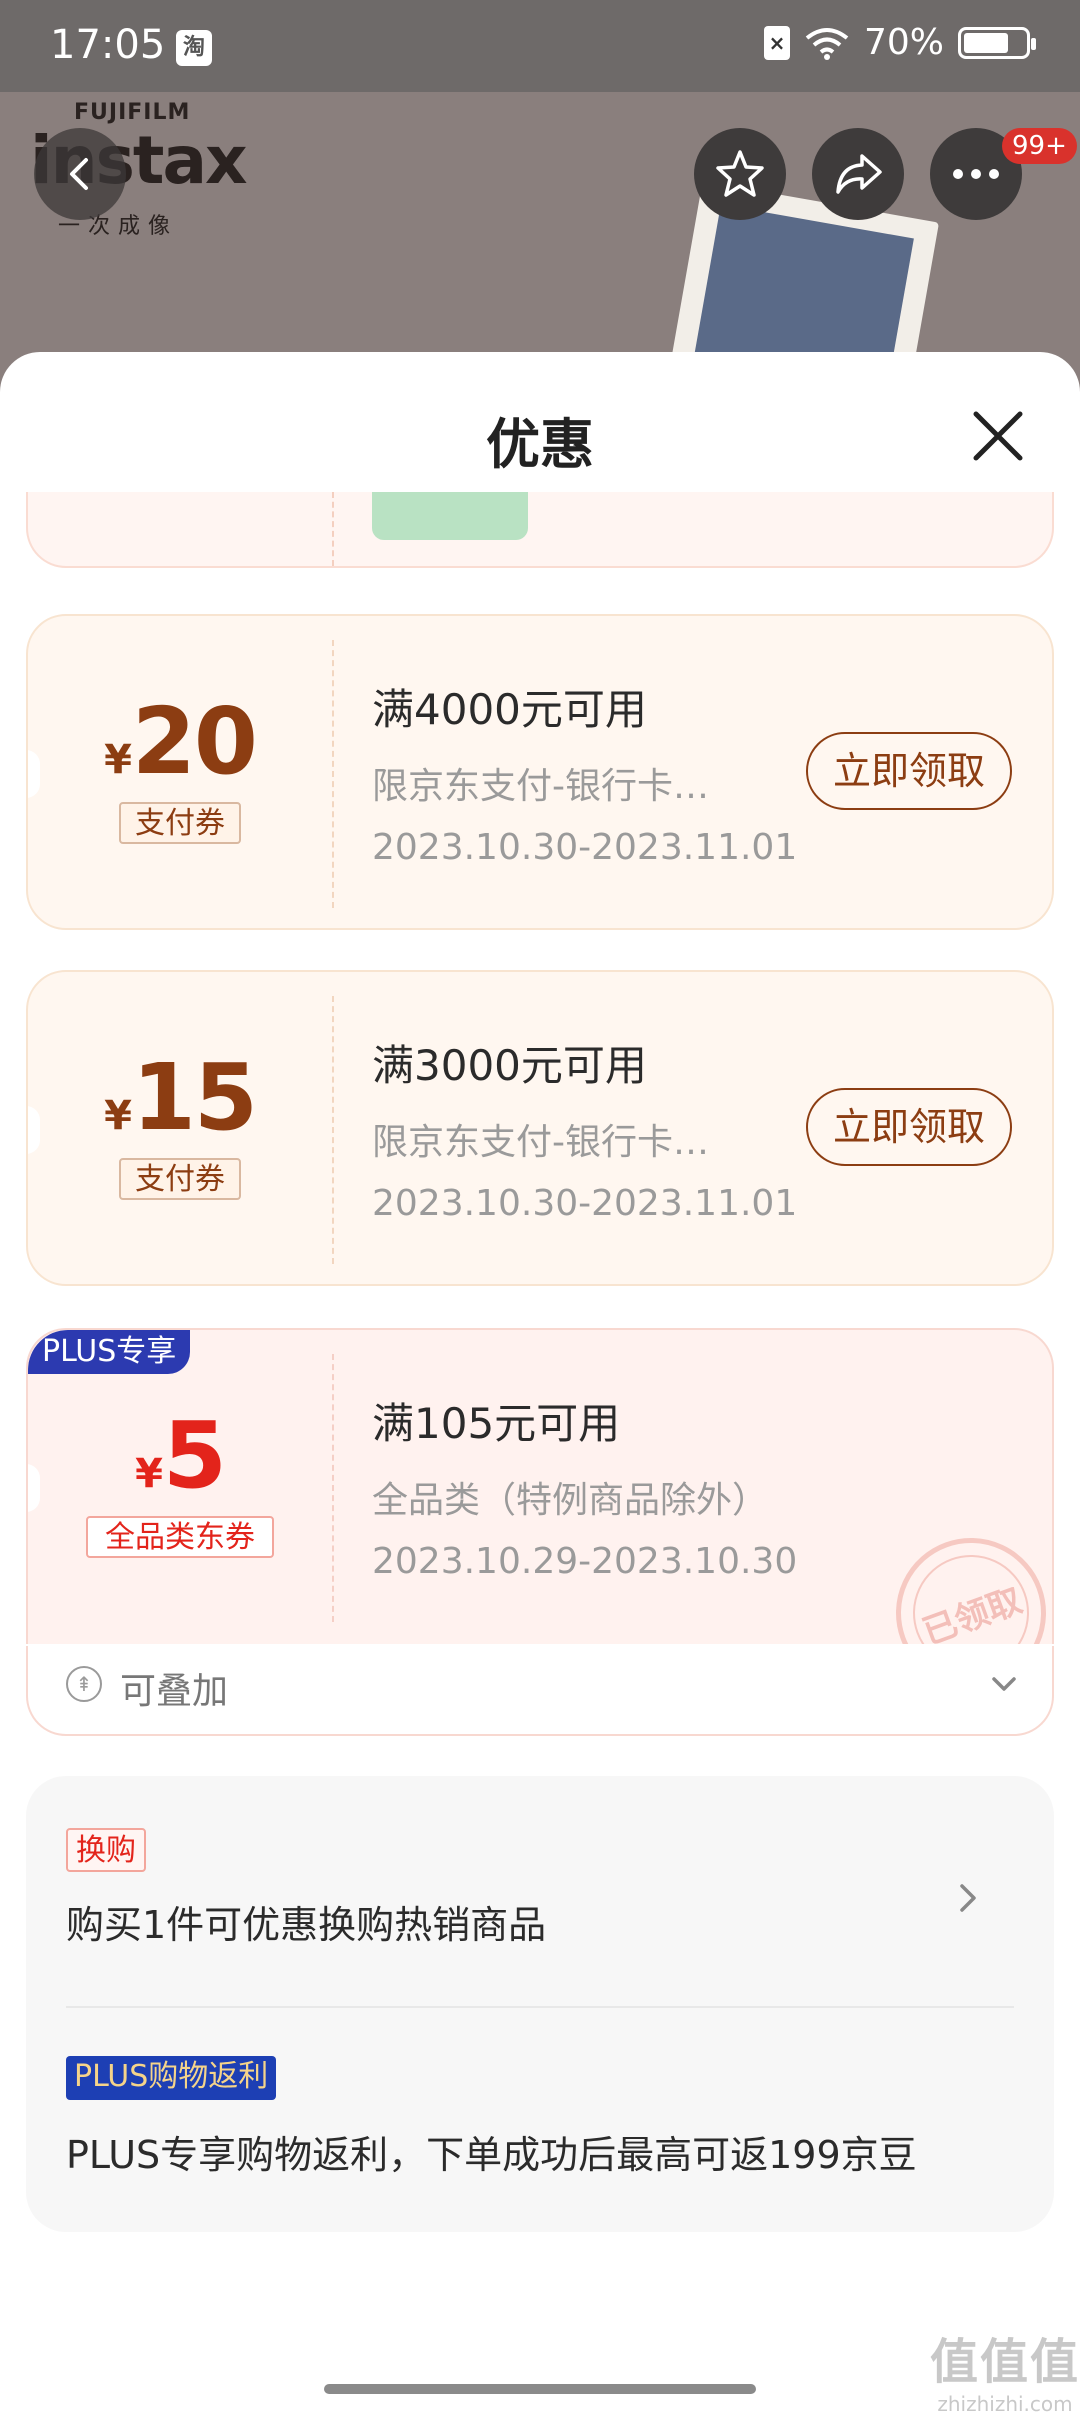  I want to click on back-button, so click(80, 174).